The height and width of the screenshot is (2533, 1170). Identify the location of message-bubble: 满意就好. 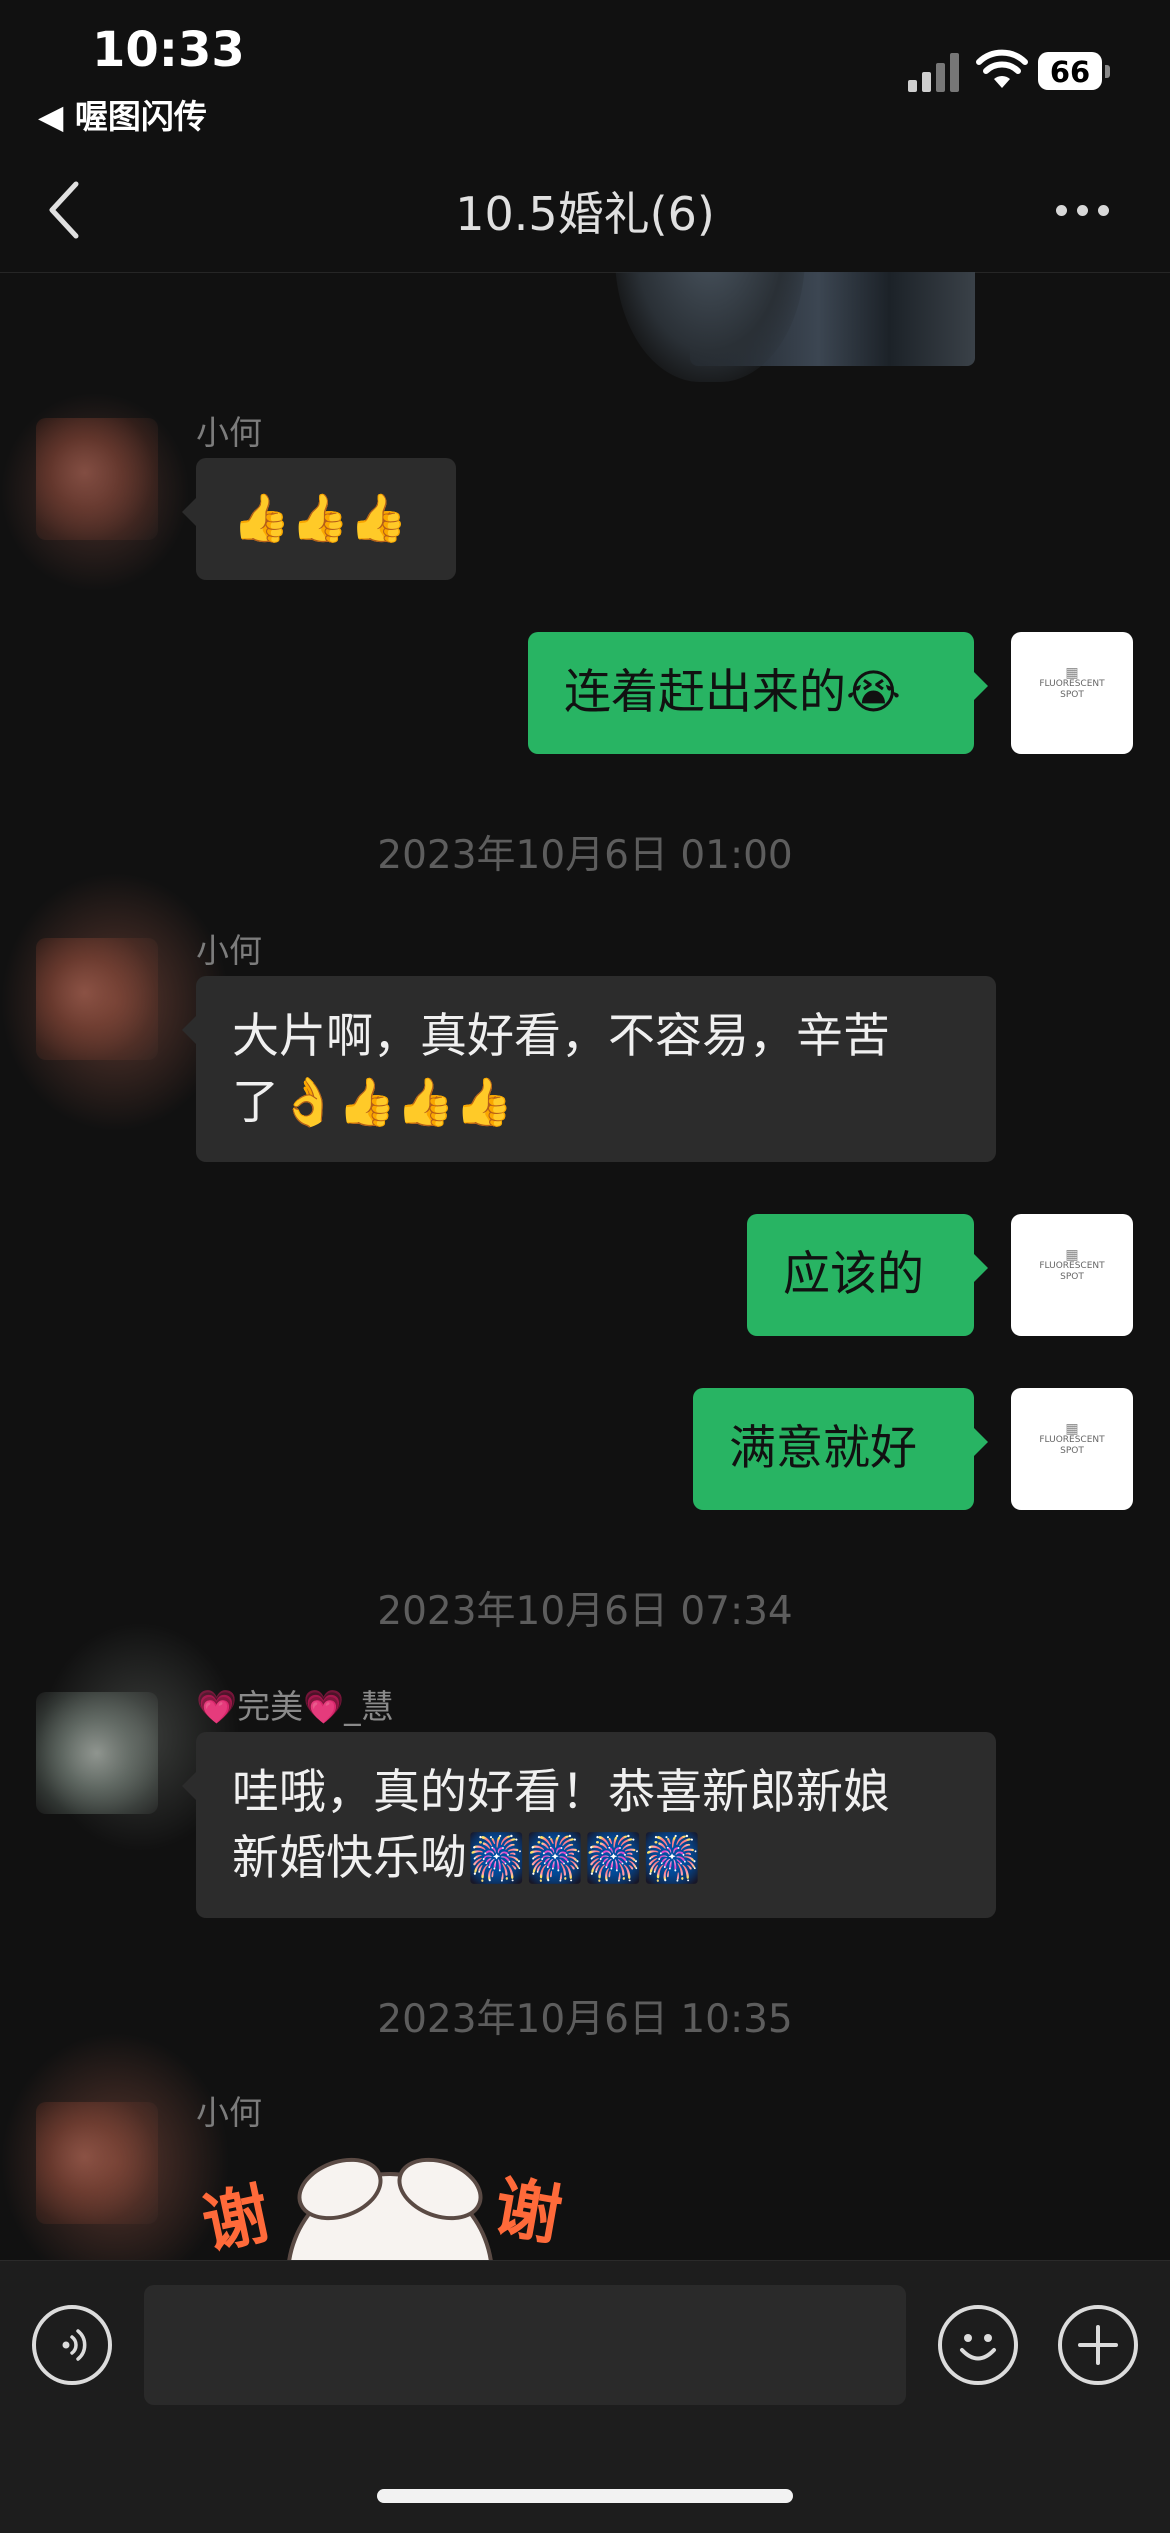
(840, 1449).